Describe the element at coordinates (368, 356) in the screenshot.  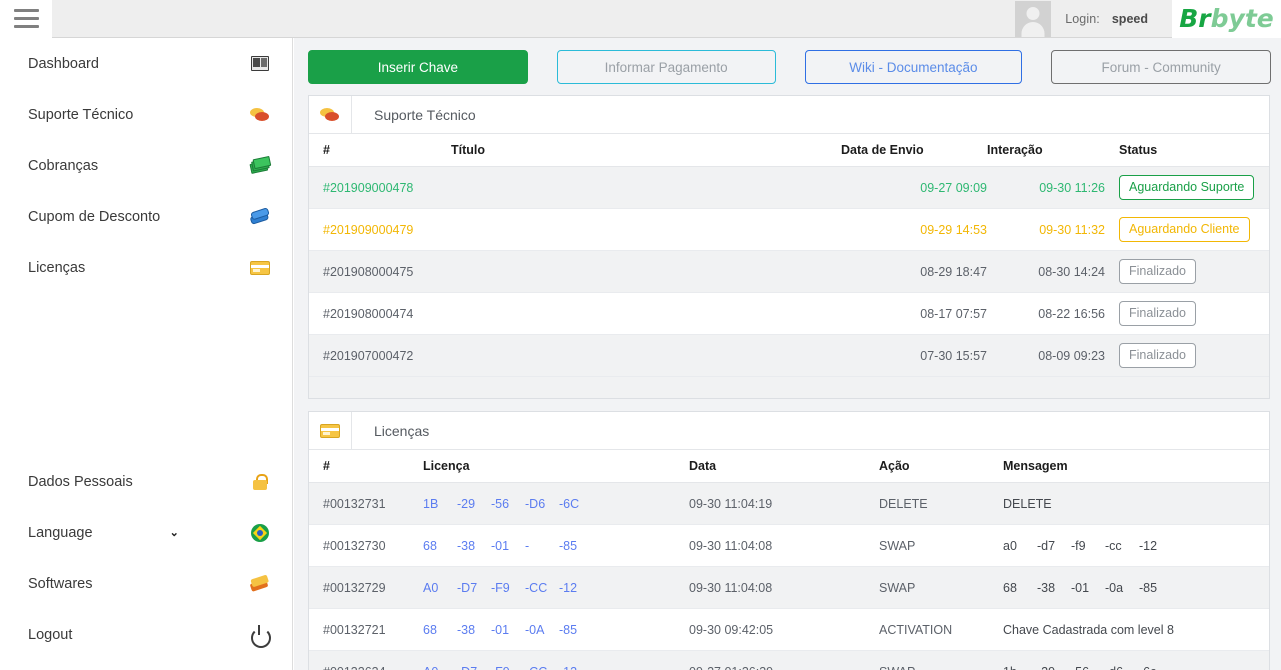
I see `ticket-id-link: #201907000472` at that location.